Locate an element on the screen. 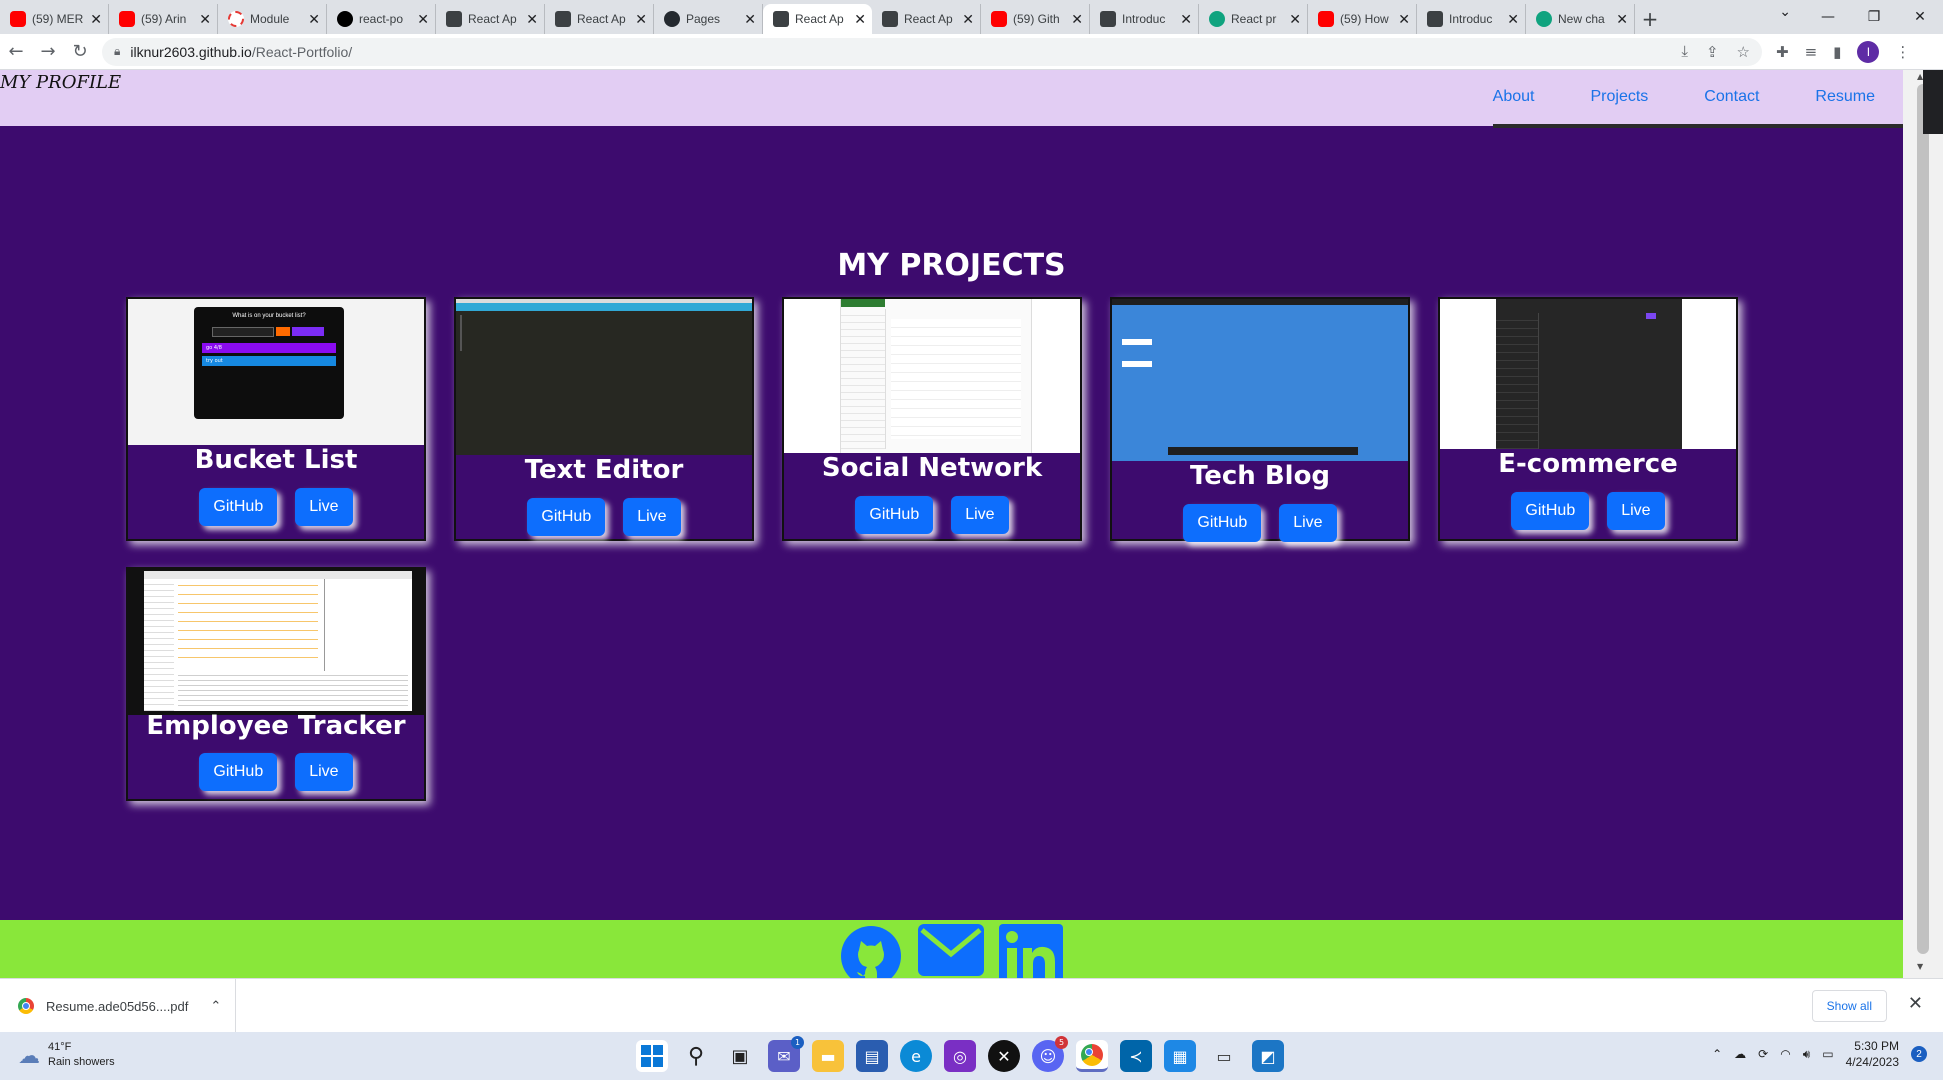 This screenshot has width=1943, height=1080. lock-icon: 🔒︎ is located at coordinates (117, 51).